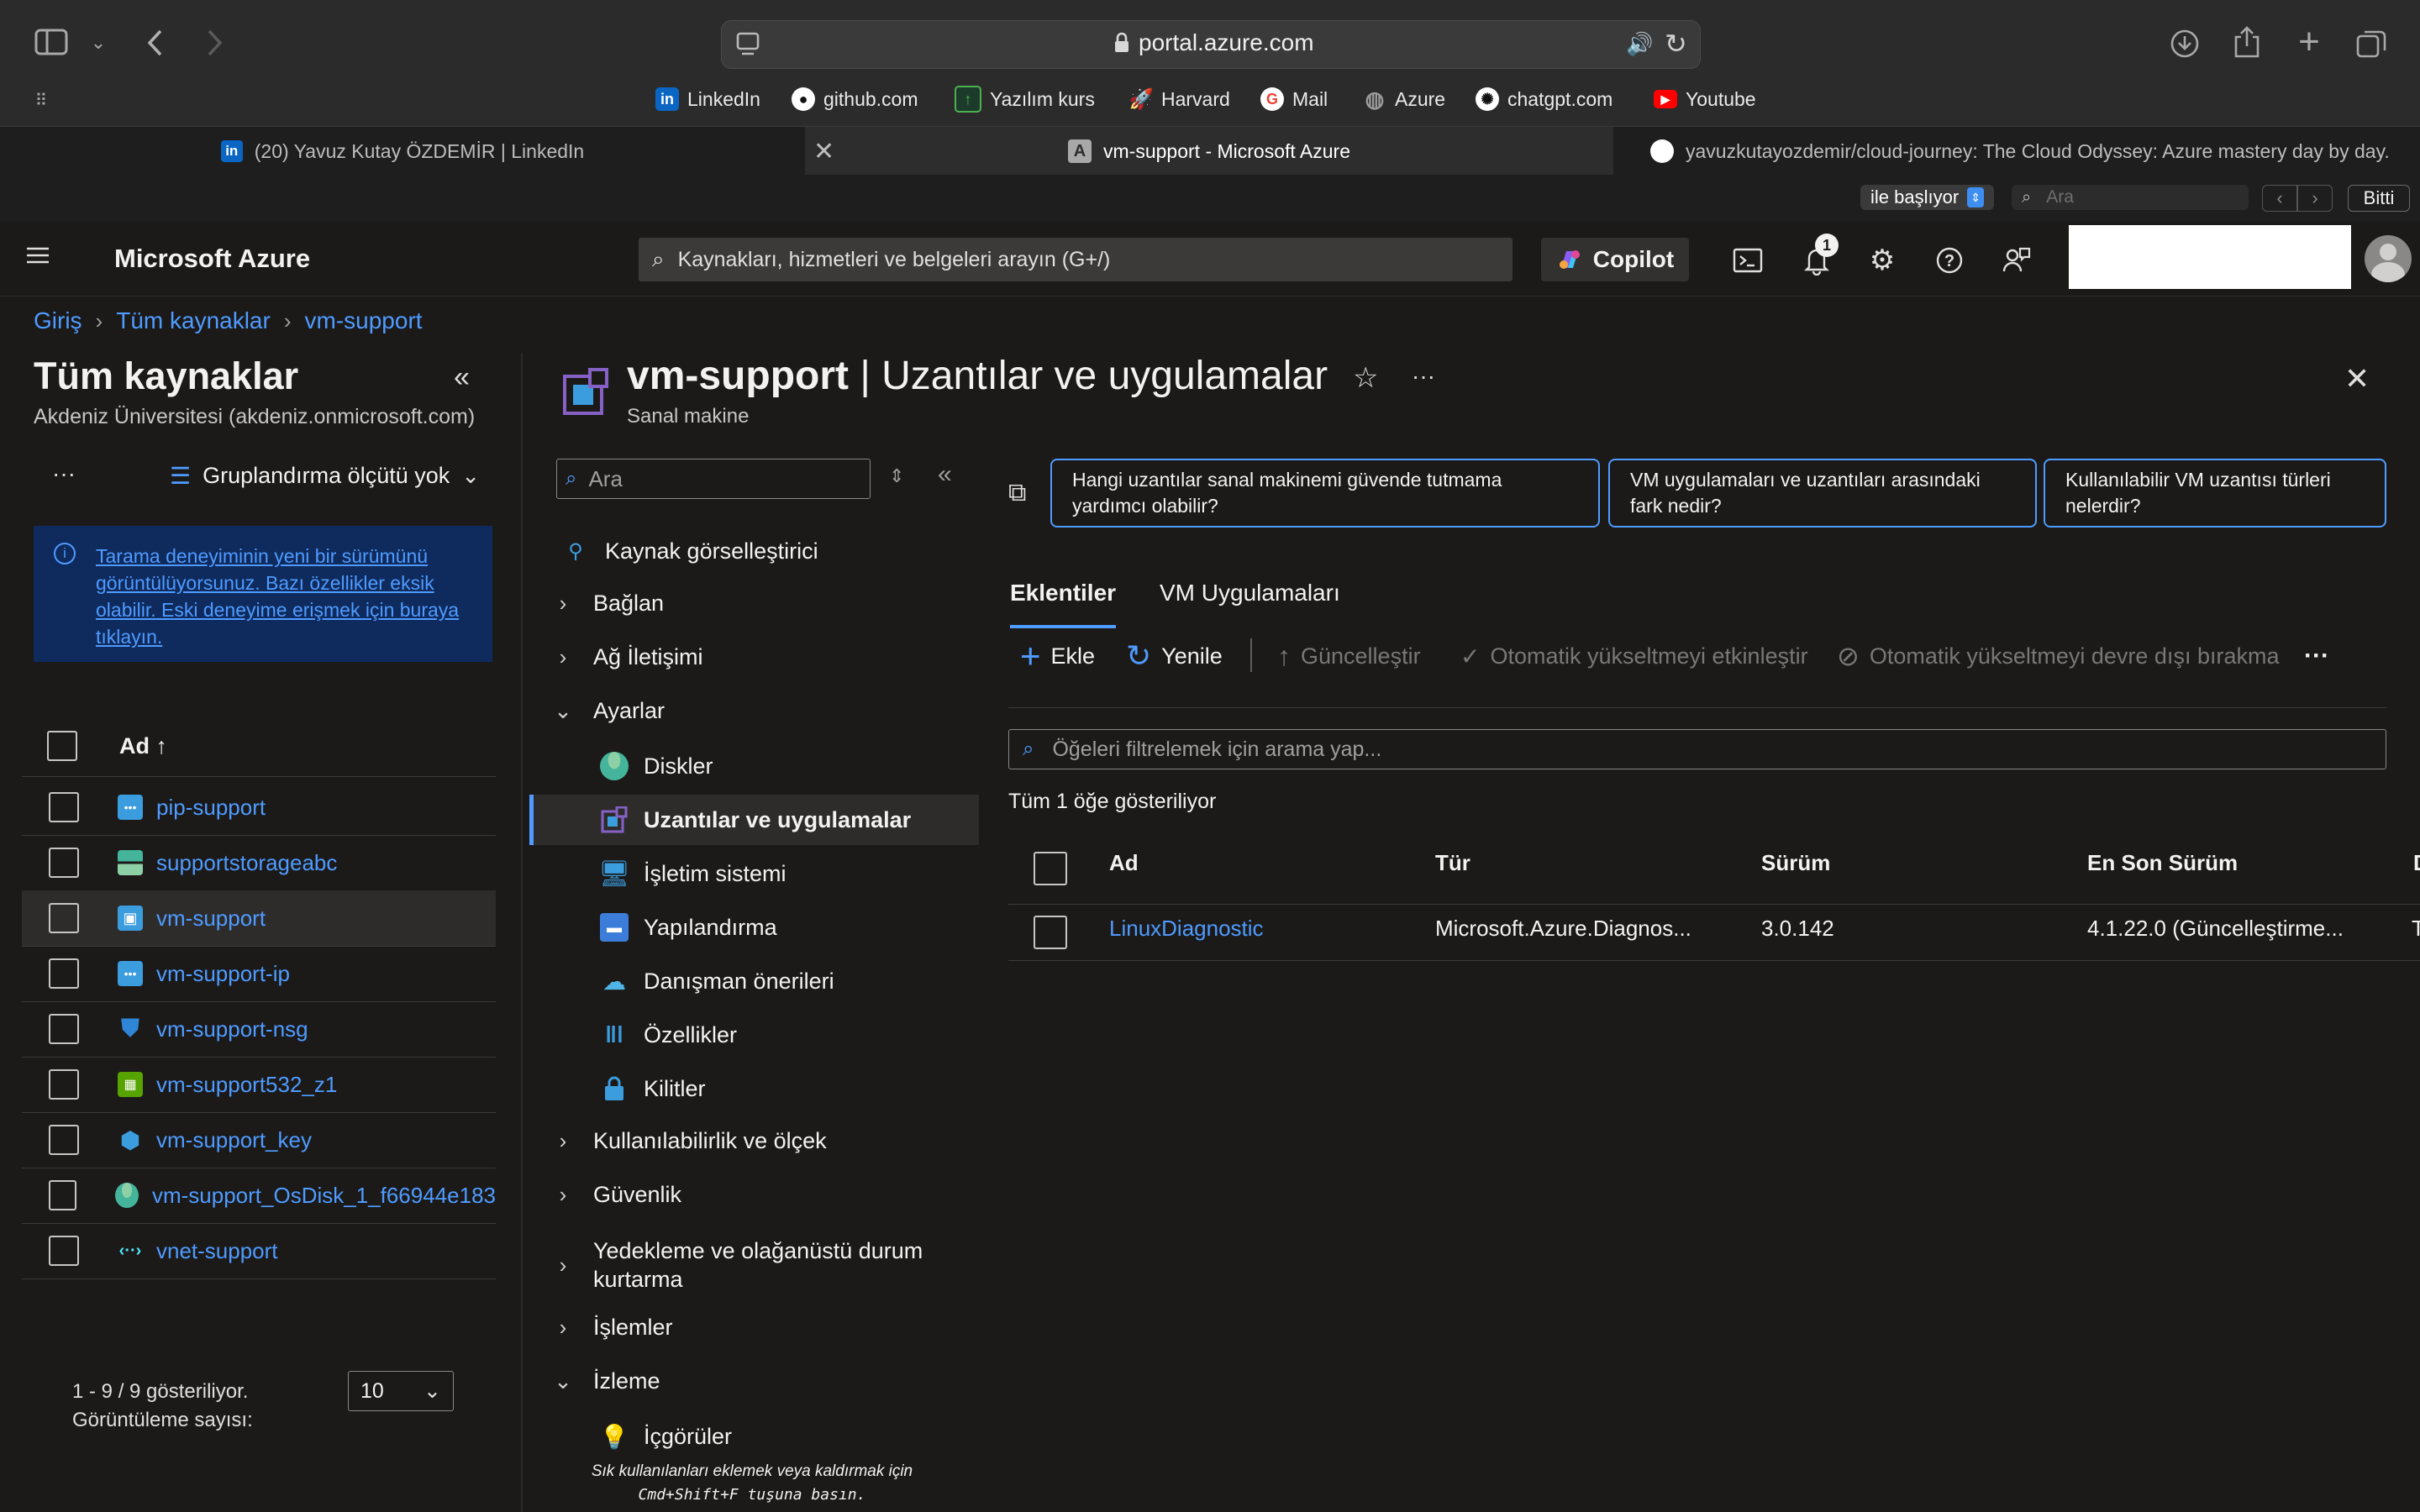  Describe the element at coordinates (234, 1140) in the screenshot. I see `resource-link: vm-support_key` at that location.